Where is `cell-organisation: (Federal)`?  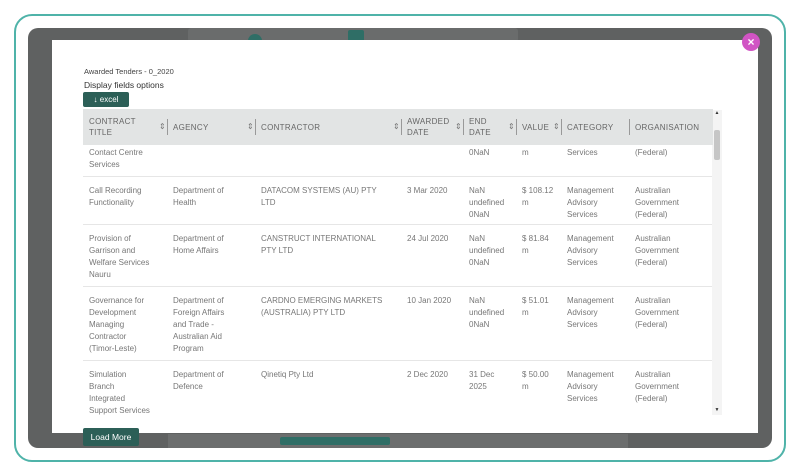 cell-organisation: (Federal) is located at coordinates (651, 152).